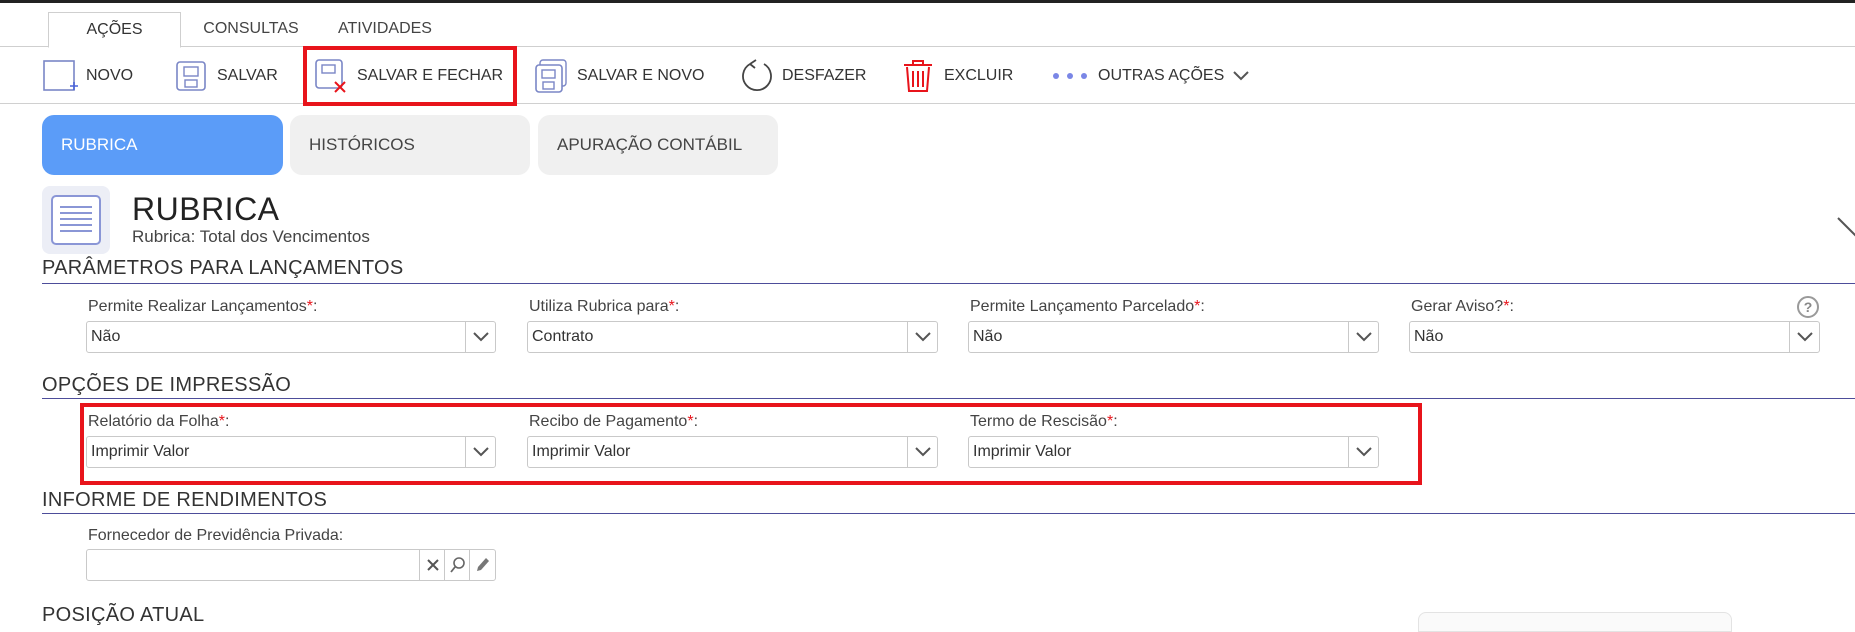 This screenshot has width=1855, height=632. What do you see at coordinates (291, 337) in the screenshot?
I see `select-permite-lancamentos: Não` at bounding box center [291, 337].